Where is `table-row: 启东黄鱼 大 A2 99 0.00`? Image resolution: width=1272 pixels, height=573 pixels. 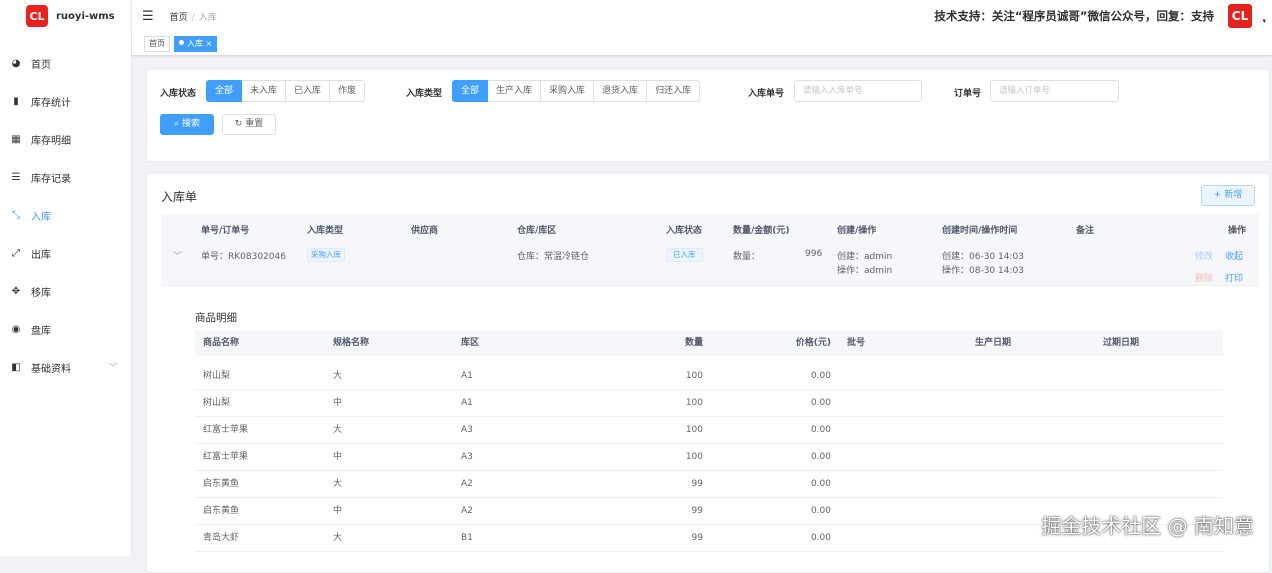
table-row: 启东黄鱼 大 A2 99 0.00 is located at coordinates (709, 484).